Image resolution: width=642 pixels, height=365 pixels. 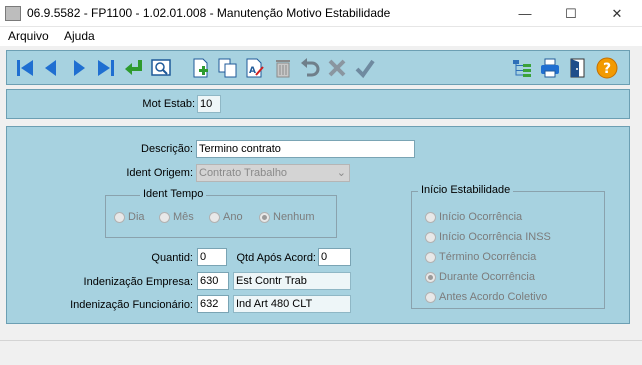 What do you see at coordinates (161, 68) in the screenshot?
I see `search-icon` at bounding box center [161, 68].